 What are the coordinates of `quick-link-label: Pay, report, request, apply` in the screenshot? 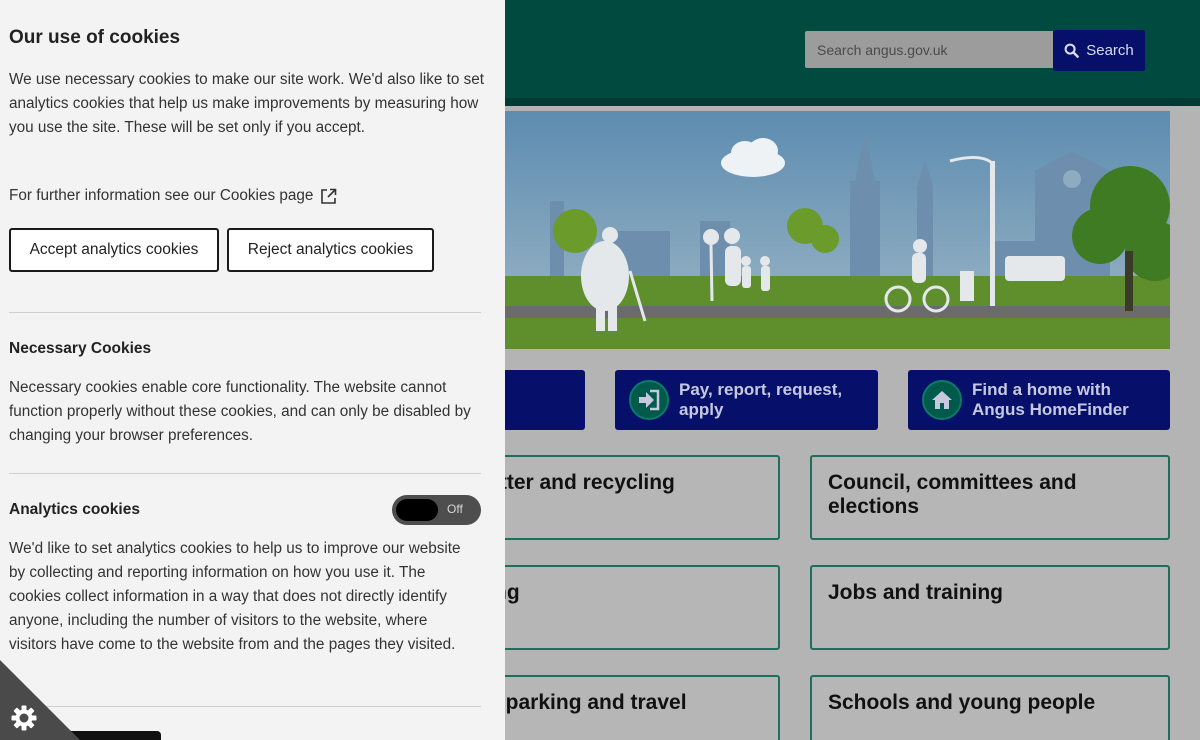 It's located at (761, 399).